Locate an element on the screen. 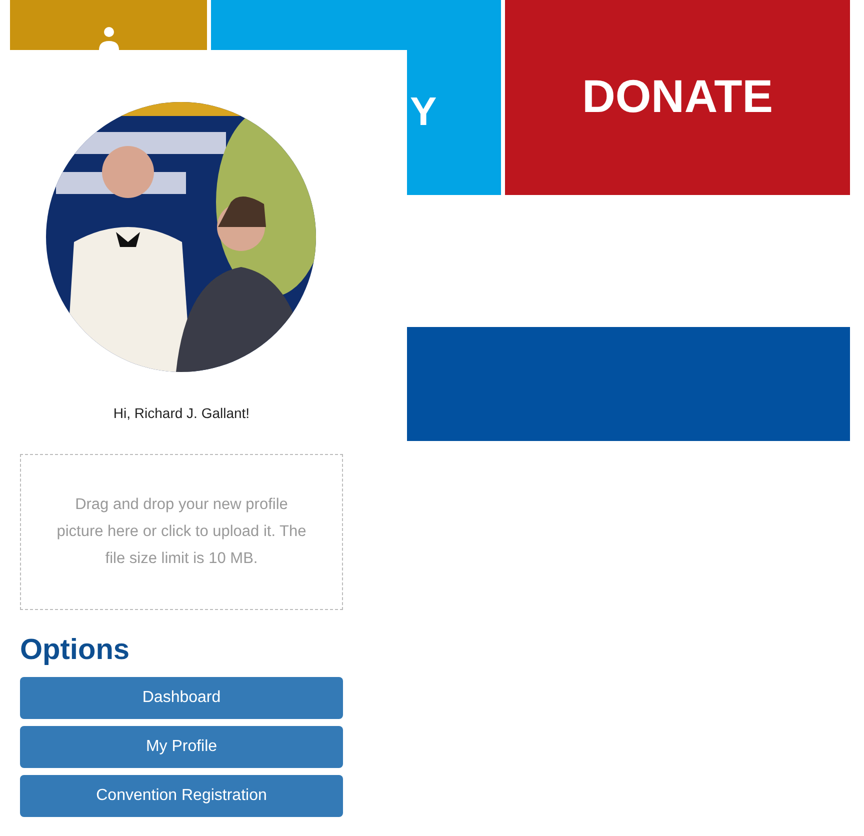 This screenshot has width=864, height=836. menu-button: Convention Registration is located at coordinates (181, 796).